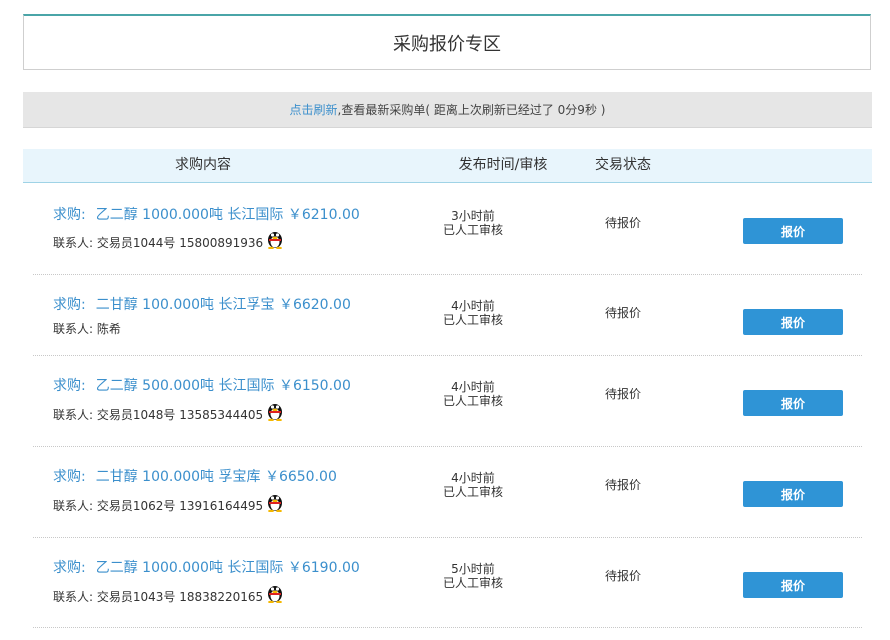 This screenshot has width=890, height=640. I want to click on contact-text: 联系人: 交易员1043号 18838220165, so click(158, 597).